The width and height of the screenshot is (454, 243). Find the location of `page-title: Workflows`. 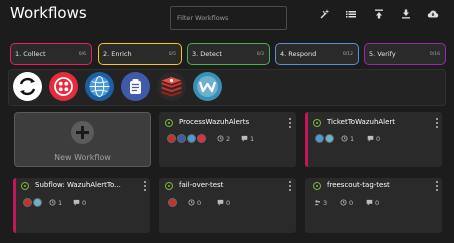

page-title: Workflows is located at coordinates (48, 13).